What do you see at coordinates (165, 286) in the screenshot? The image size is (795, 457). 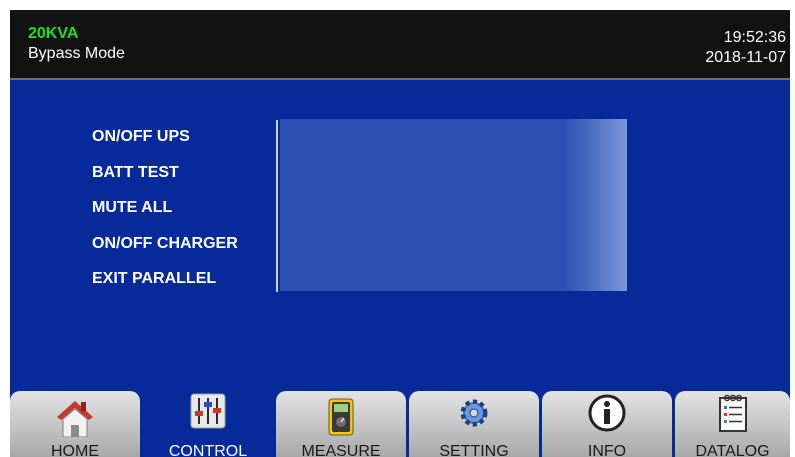 I see `exit-parallel-button: EXIT PARALLEL` at bounding box center [165, 286].